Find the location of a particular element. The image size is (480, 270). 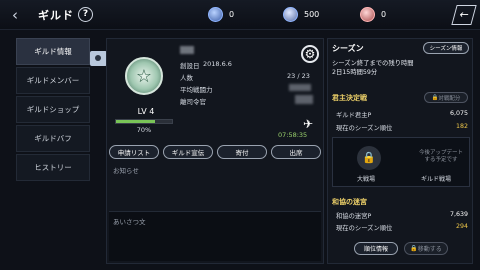

king-rank-row: 現在のシーズン順位 182 is located at coordinates (402, 127).